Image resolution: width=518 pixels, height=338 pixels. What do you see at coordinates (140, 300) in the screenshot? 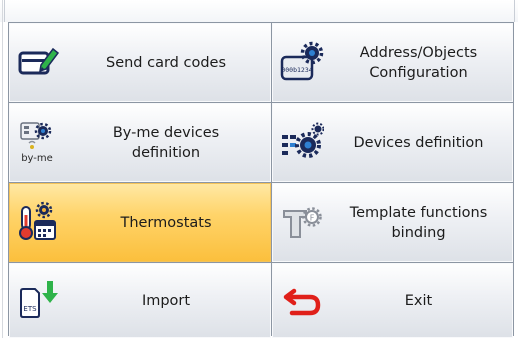
I see `import-button: ETS Import` at bounding box center [140, 300].